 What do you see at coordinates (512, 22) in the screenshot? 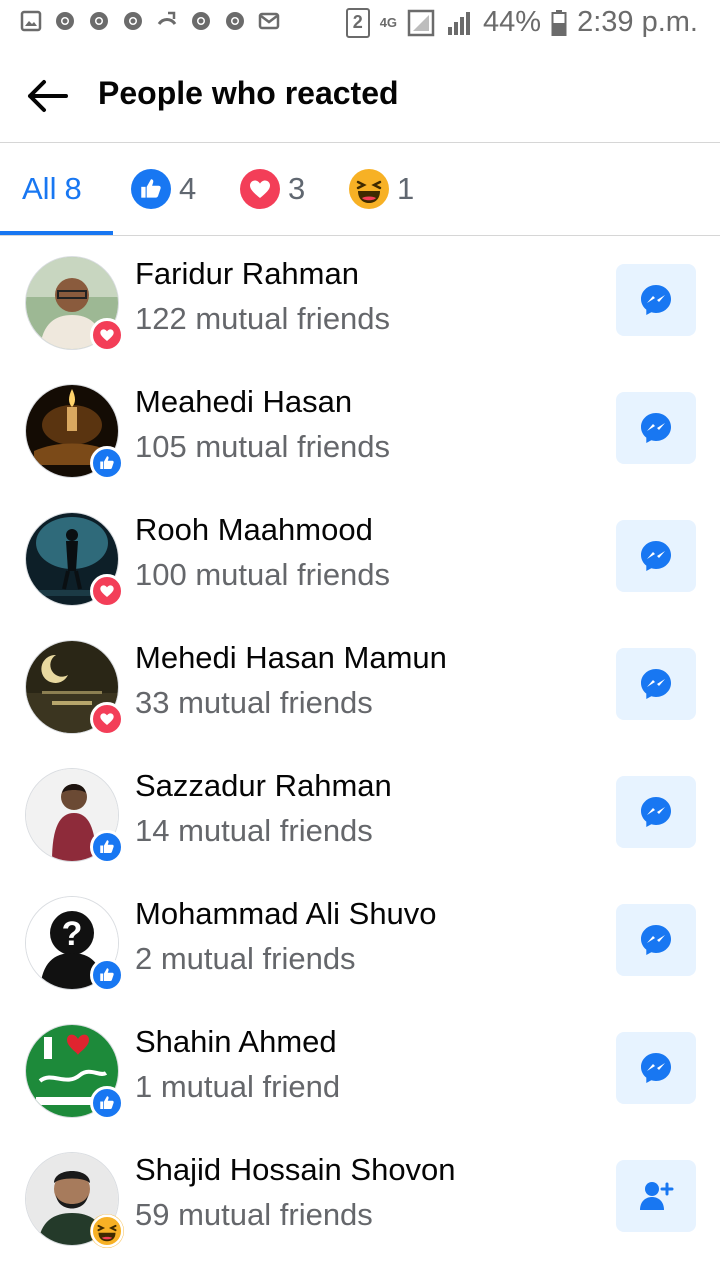
I see `battery-percent: 44%` at bounding box center [512, 22].